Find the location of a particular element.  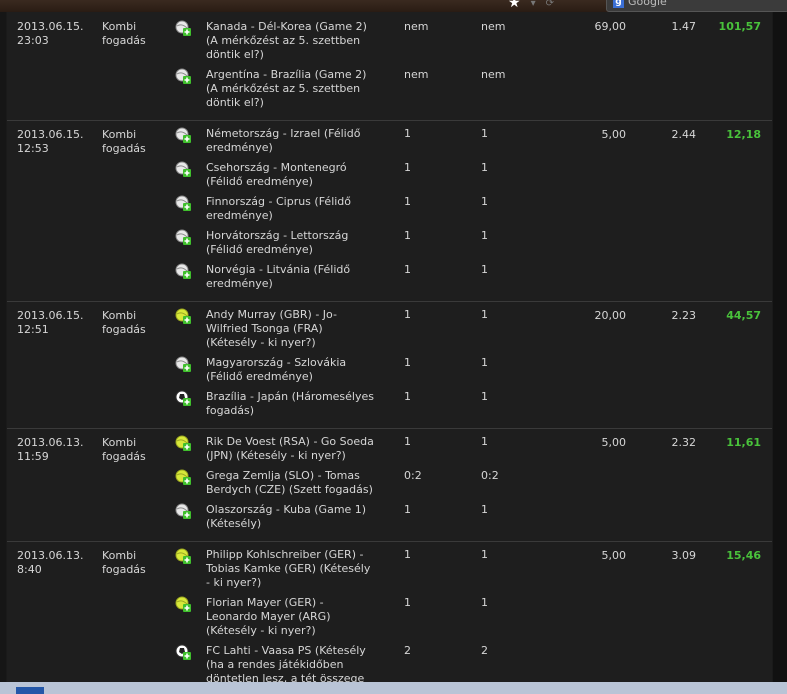

dropdown-arrow-icon: ▾ is located at coordinates (533, 4).